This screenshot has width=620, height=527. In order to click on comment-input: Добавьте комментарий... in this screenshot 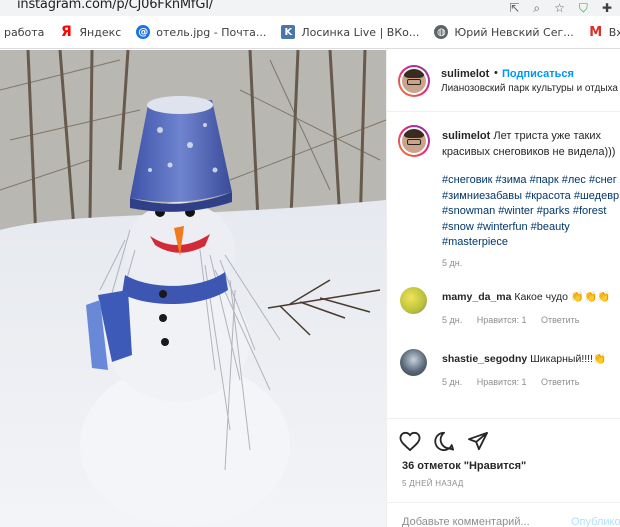, I will do `click(466, 521)`.